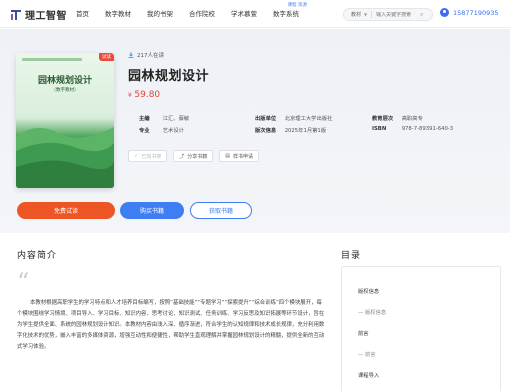 Image resolution: width=510 pixels, height=391 pixels. What do you see at coordinates (227, 156) in the screenshot?
I see `book-icon: ▤` at bounding box center [227, 156].